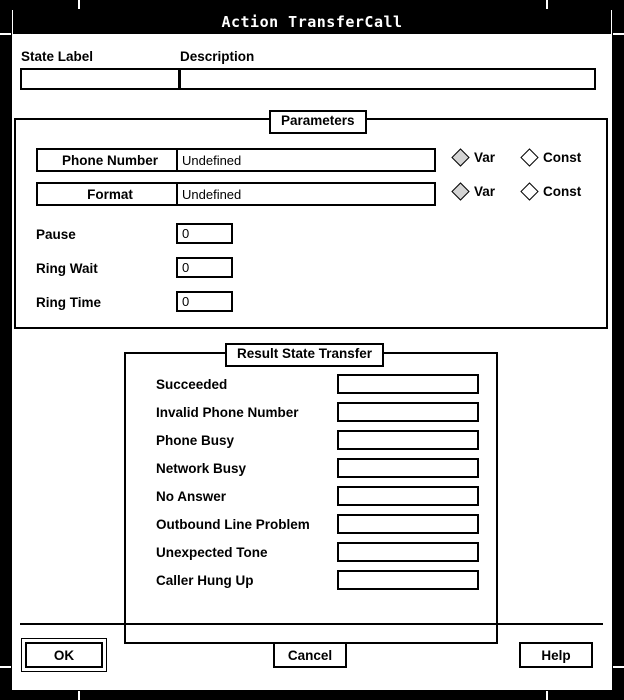 The width and height of the screenshot is (624, 700). What do you see at coordinates (312, 5) in the screenshot?
I see `window-frame-top` at bounding box center [312, 5].